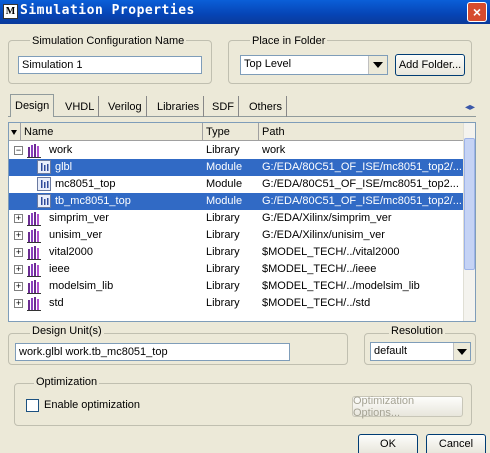  I want to click on folder-dropdown-arrow, so click(377, 65).